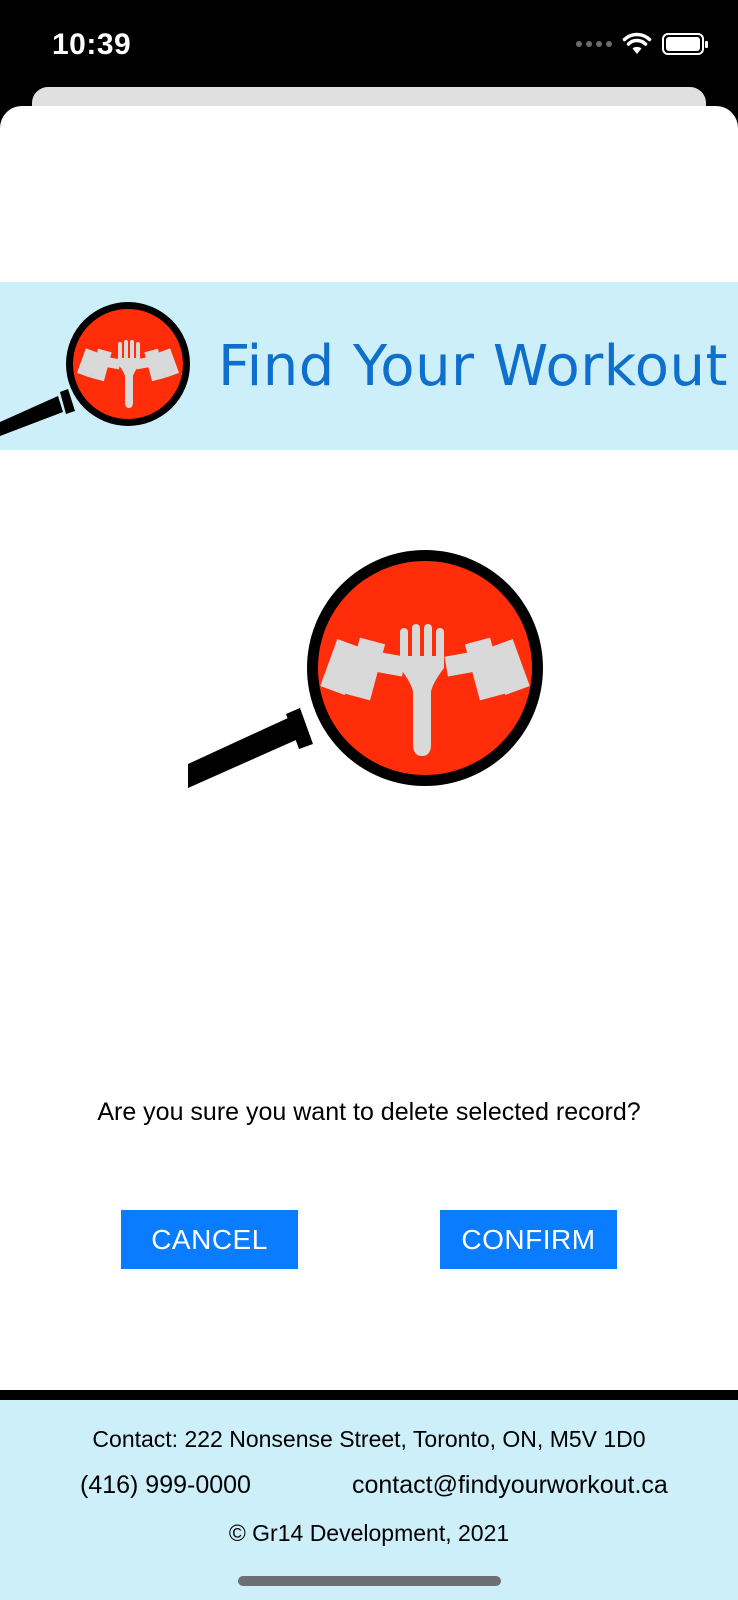 The height and width of the screenshot is (1600, 738). What do you see at coordinates (369, 45) in the screenshot?
I see `status-bar: 10:39` at bounding box center [369, 45].